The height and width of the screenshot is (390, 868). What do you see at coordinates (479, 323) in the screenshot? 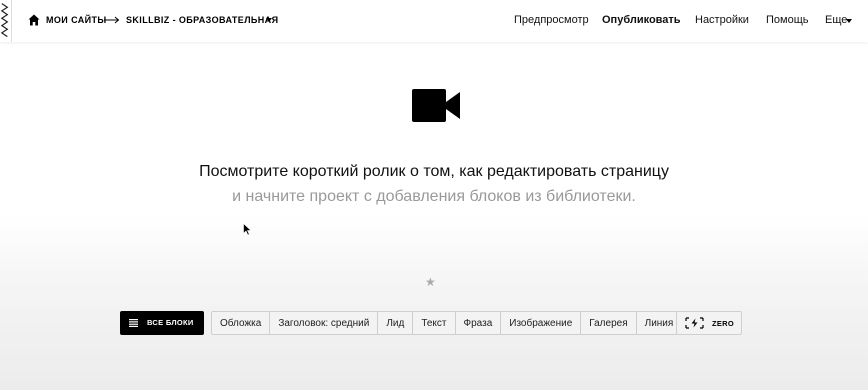
I see `tag-phrase: Фраза` at bounding box center [479, 323].